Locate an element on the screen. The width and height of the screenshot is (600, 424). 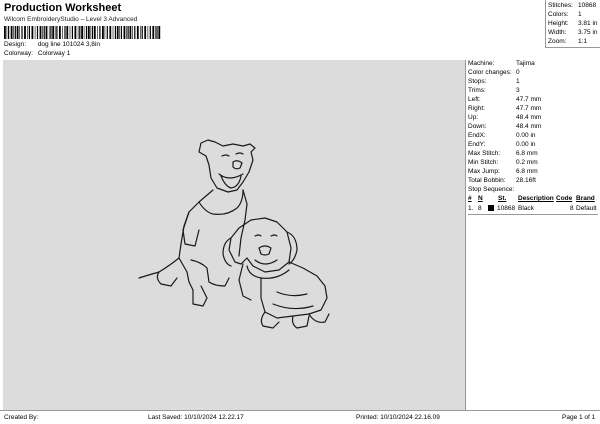
printed-date: Printed: 10/10/2024 22.16.09 is located at coordinates (398, 417).